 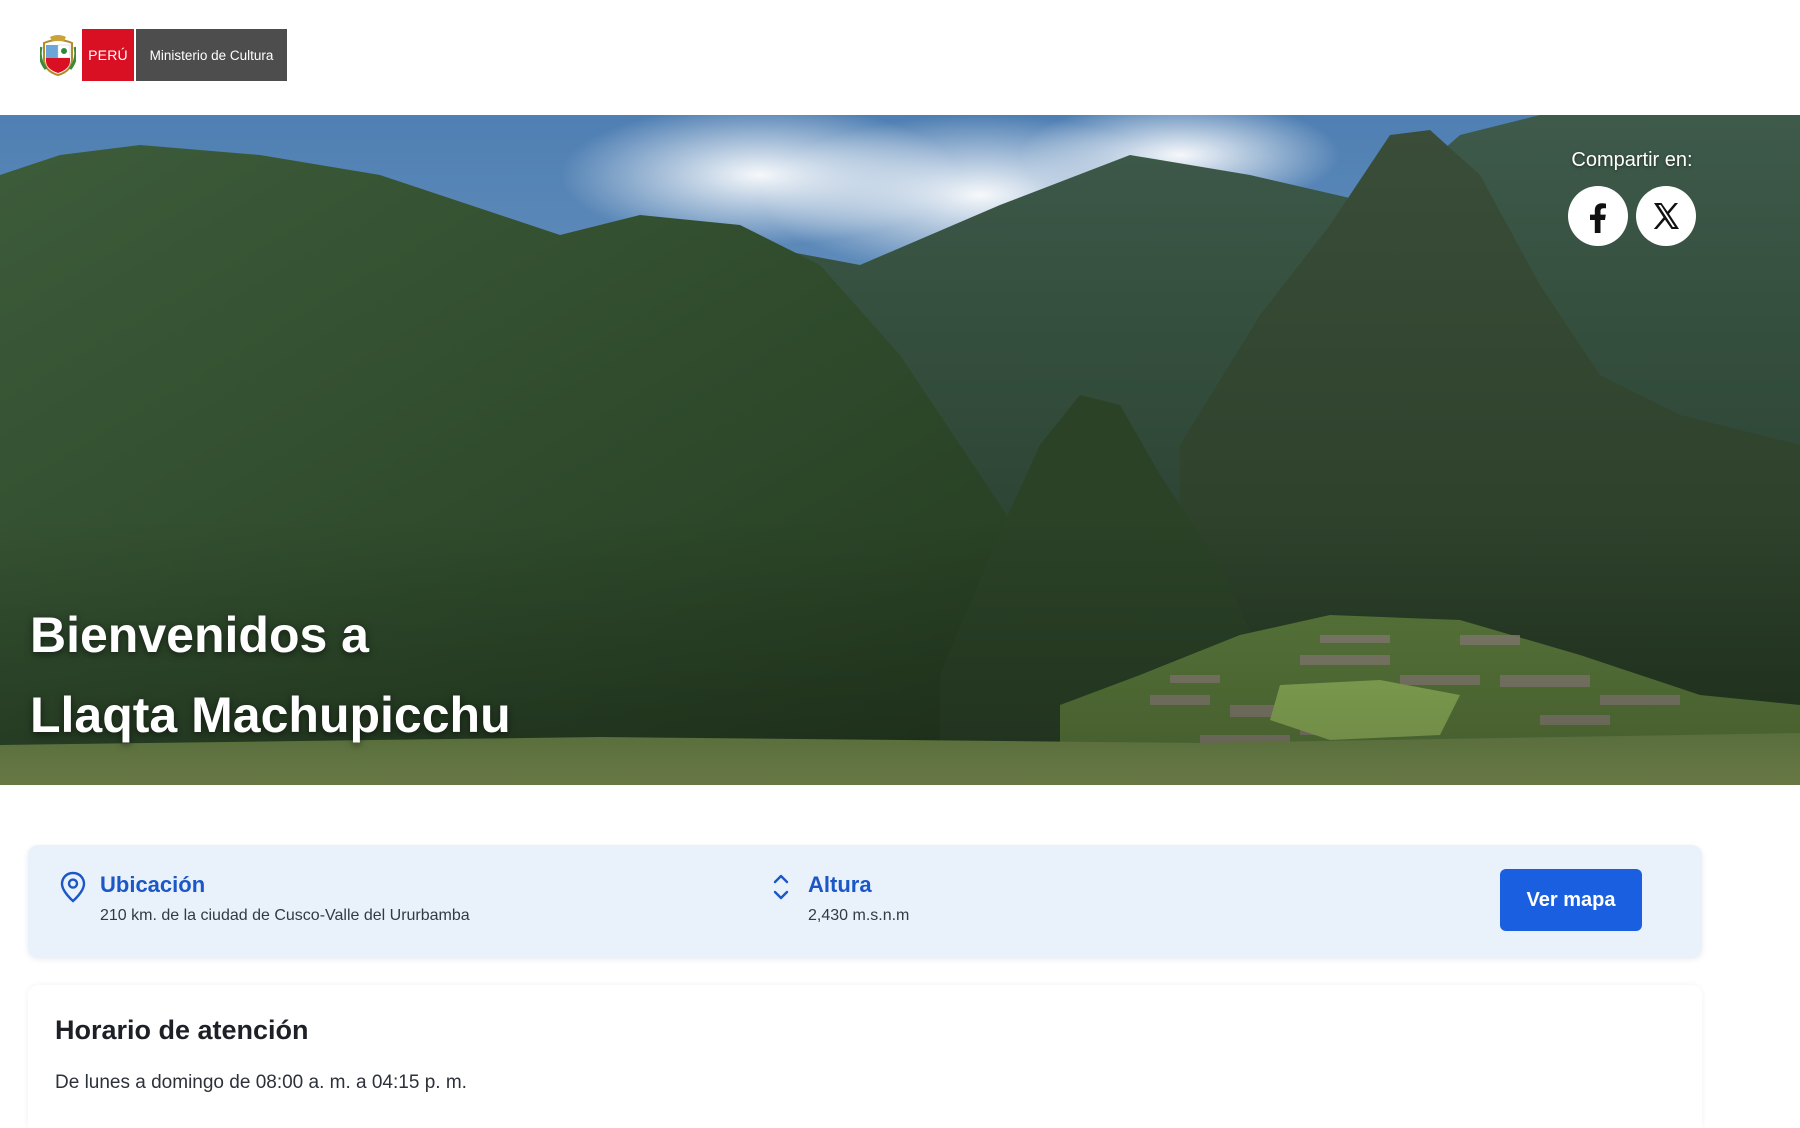 What do you see at coordinates (153, 884) in the screenshot?
I see `location-title: Ubicación` at bounding box center [153, 884].